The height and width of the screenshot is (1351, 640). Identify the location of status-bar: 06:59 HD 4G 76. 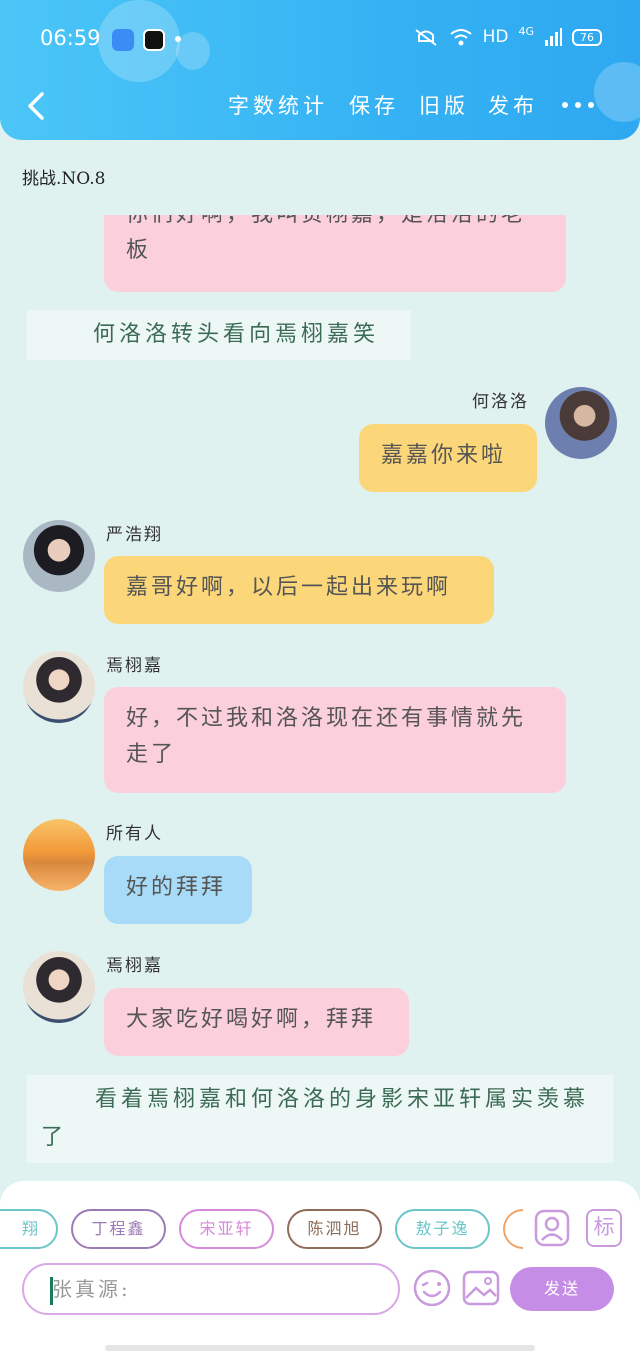
(320, 40).